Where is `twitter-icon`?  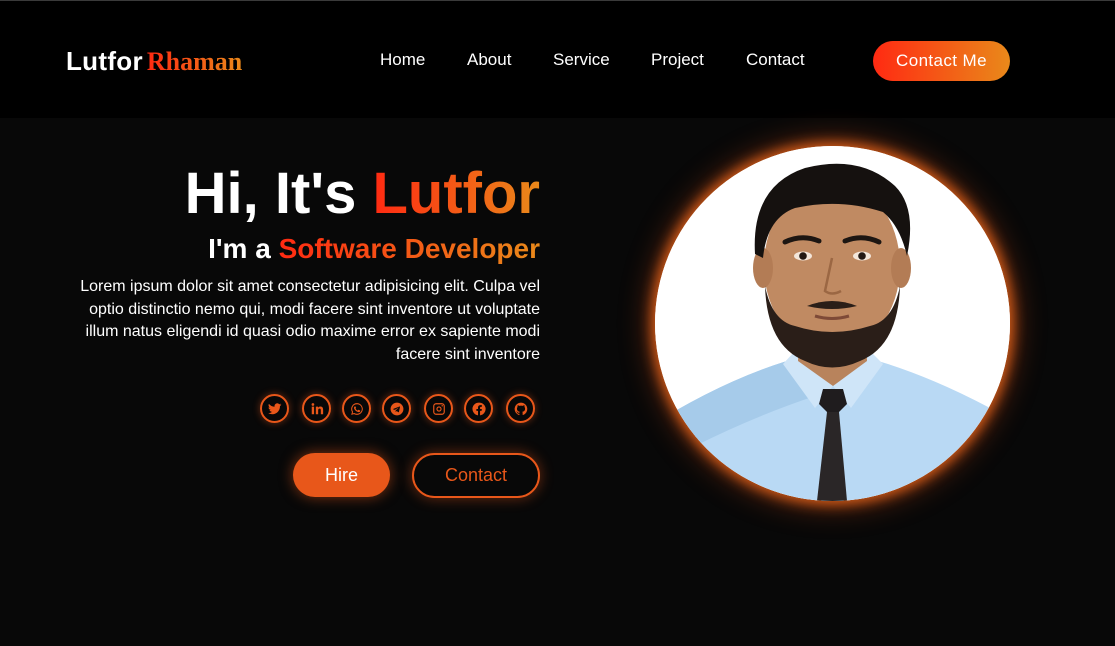
twitter-icon is located at coordinates (274, 408).